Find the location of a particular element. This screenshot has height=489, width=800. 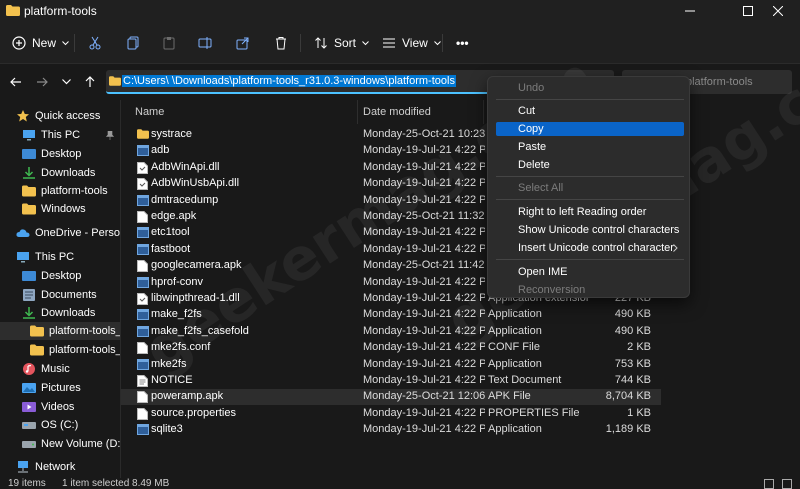

sidebar-item-this-pc-pinned: This PC is located at coordinates (71, 135).